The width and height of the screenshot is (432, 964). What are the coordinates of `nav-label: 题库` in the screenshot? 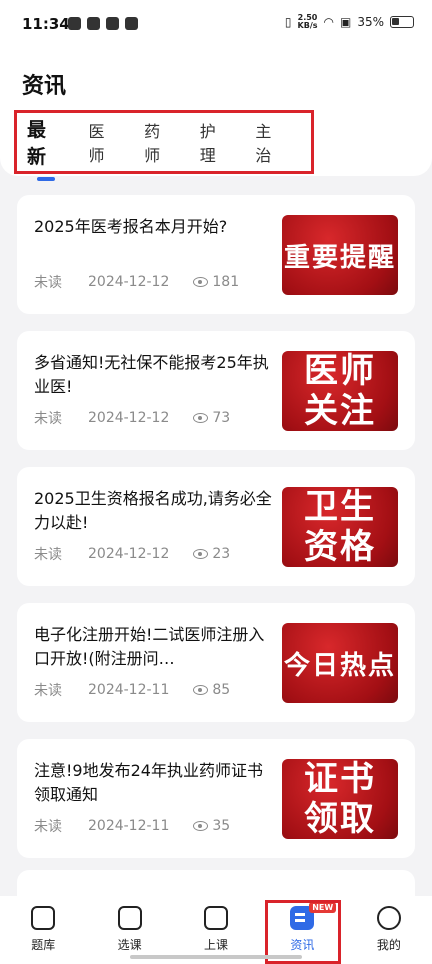 It's located at (43, 945).